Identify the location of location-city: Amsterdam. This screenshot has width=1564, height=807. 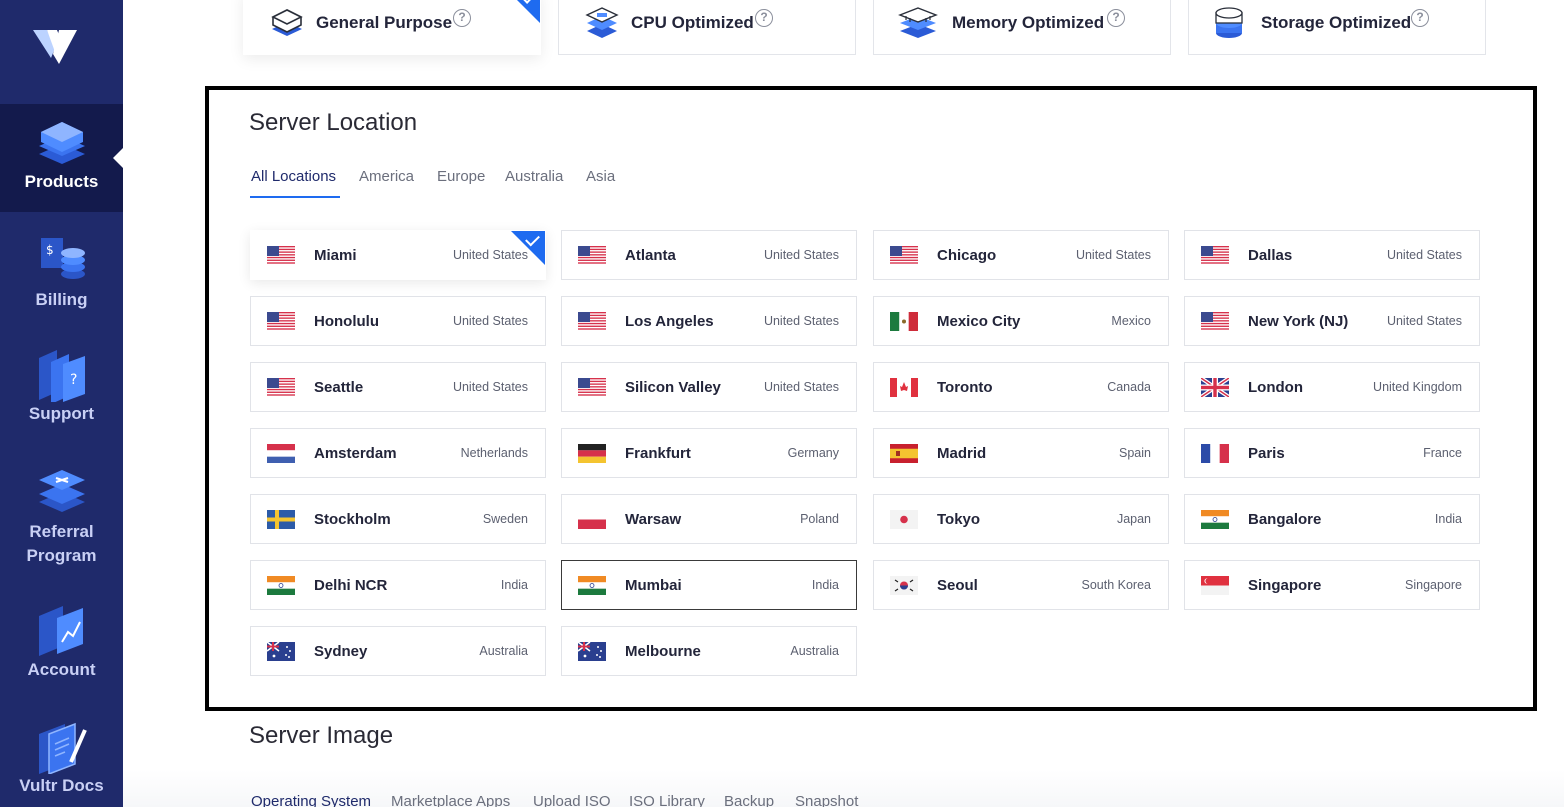
(355, 453).